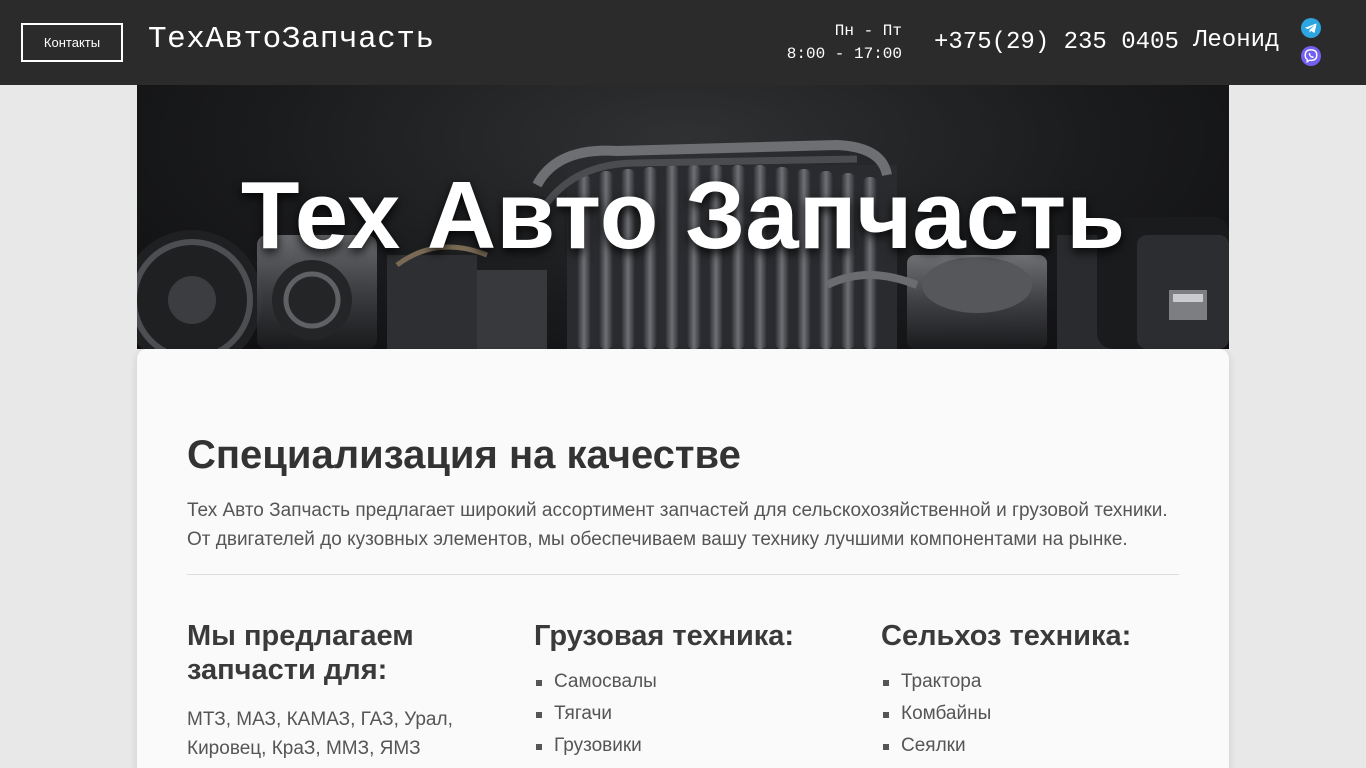  Describe the element at coordinates (583, 713) in the screenshot. I see `list-item-label: Тягачи` at that location.